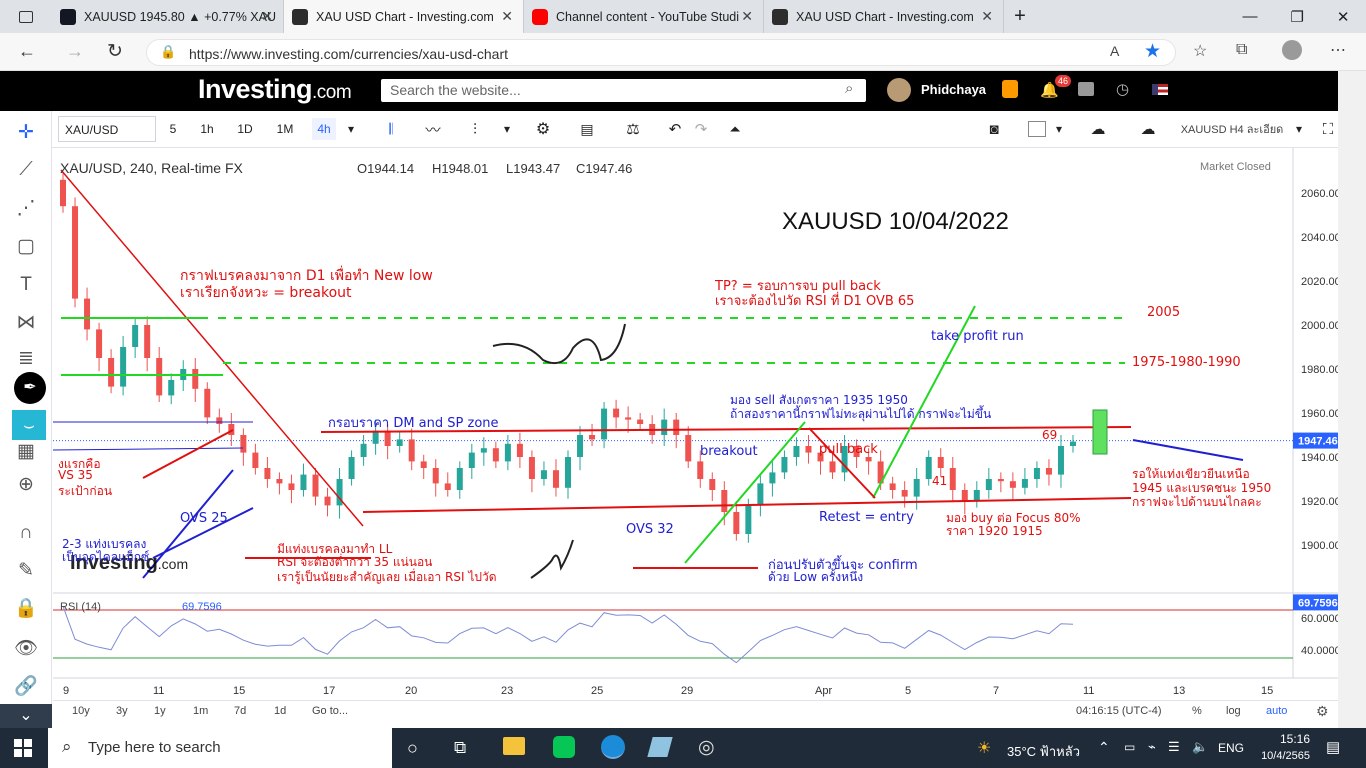 The width and height of the screenshot is (1366, 768). I want to click on eye-icon: 👁, so click(26, 649).